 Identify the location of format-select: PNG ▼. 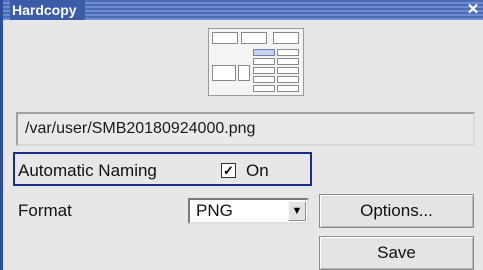
(248, 211).